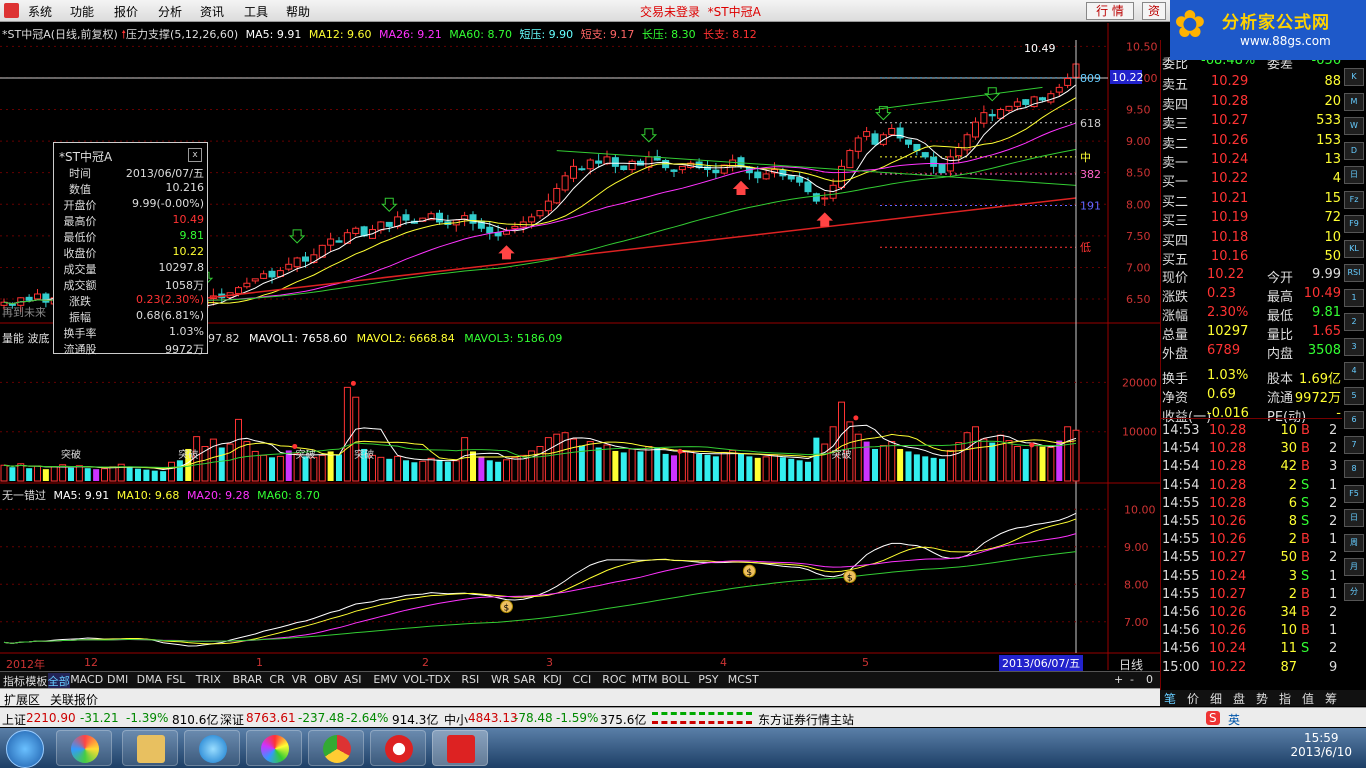 The width and height of the screenshot is (1366, 768). What do you see at coordinates (582, 679) in the screenshot?
I see `tab-cci: CCI` at bounding box center [582, 679].